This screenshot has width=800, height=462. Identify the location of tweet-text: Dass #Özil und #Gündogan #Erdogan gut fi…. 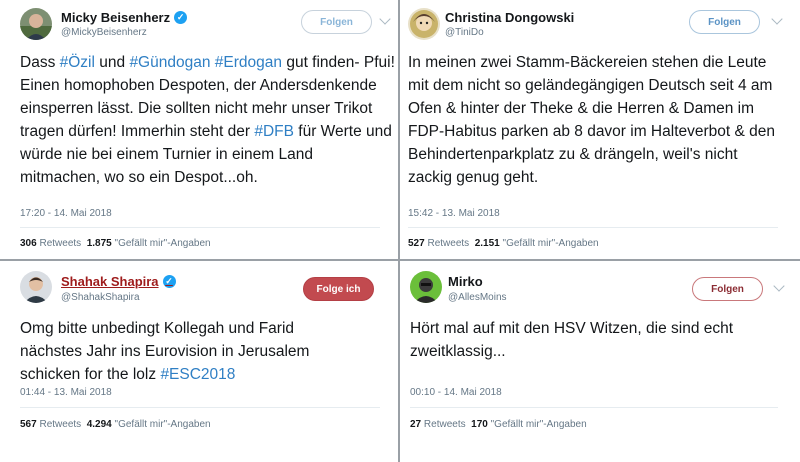
(207, 120).